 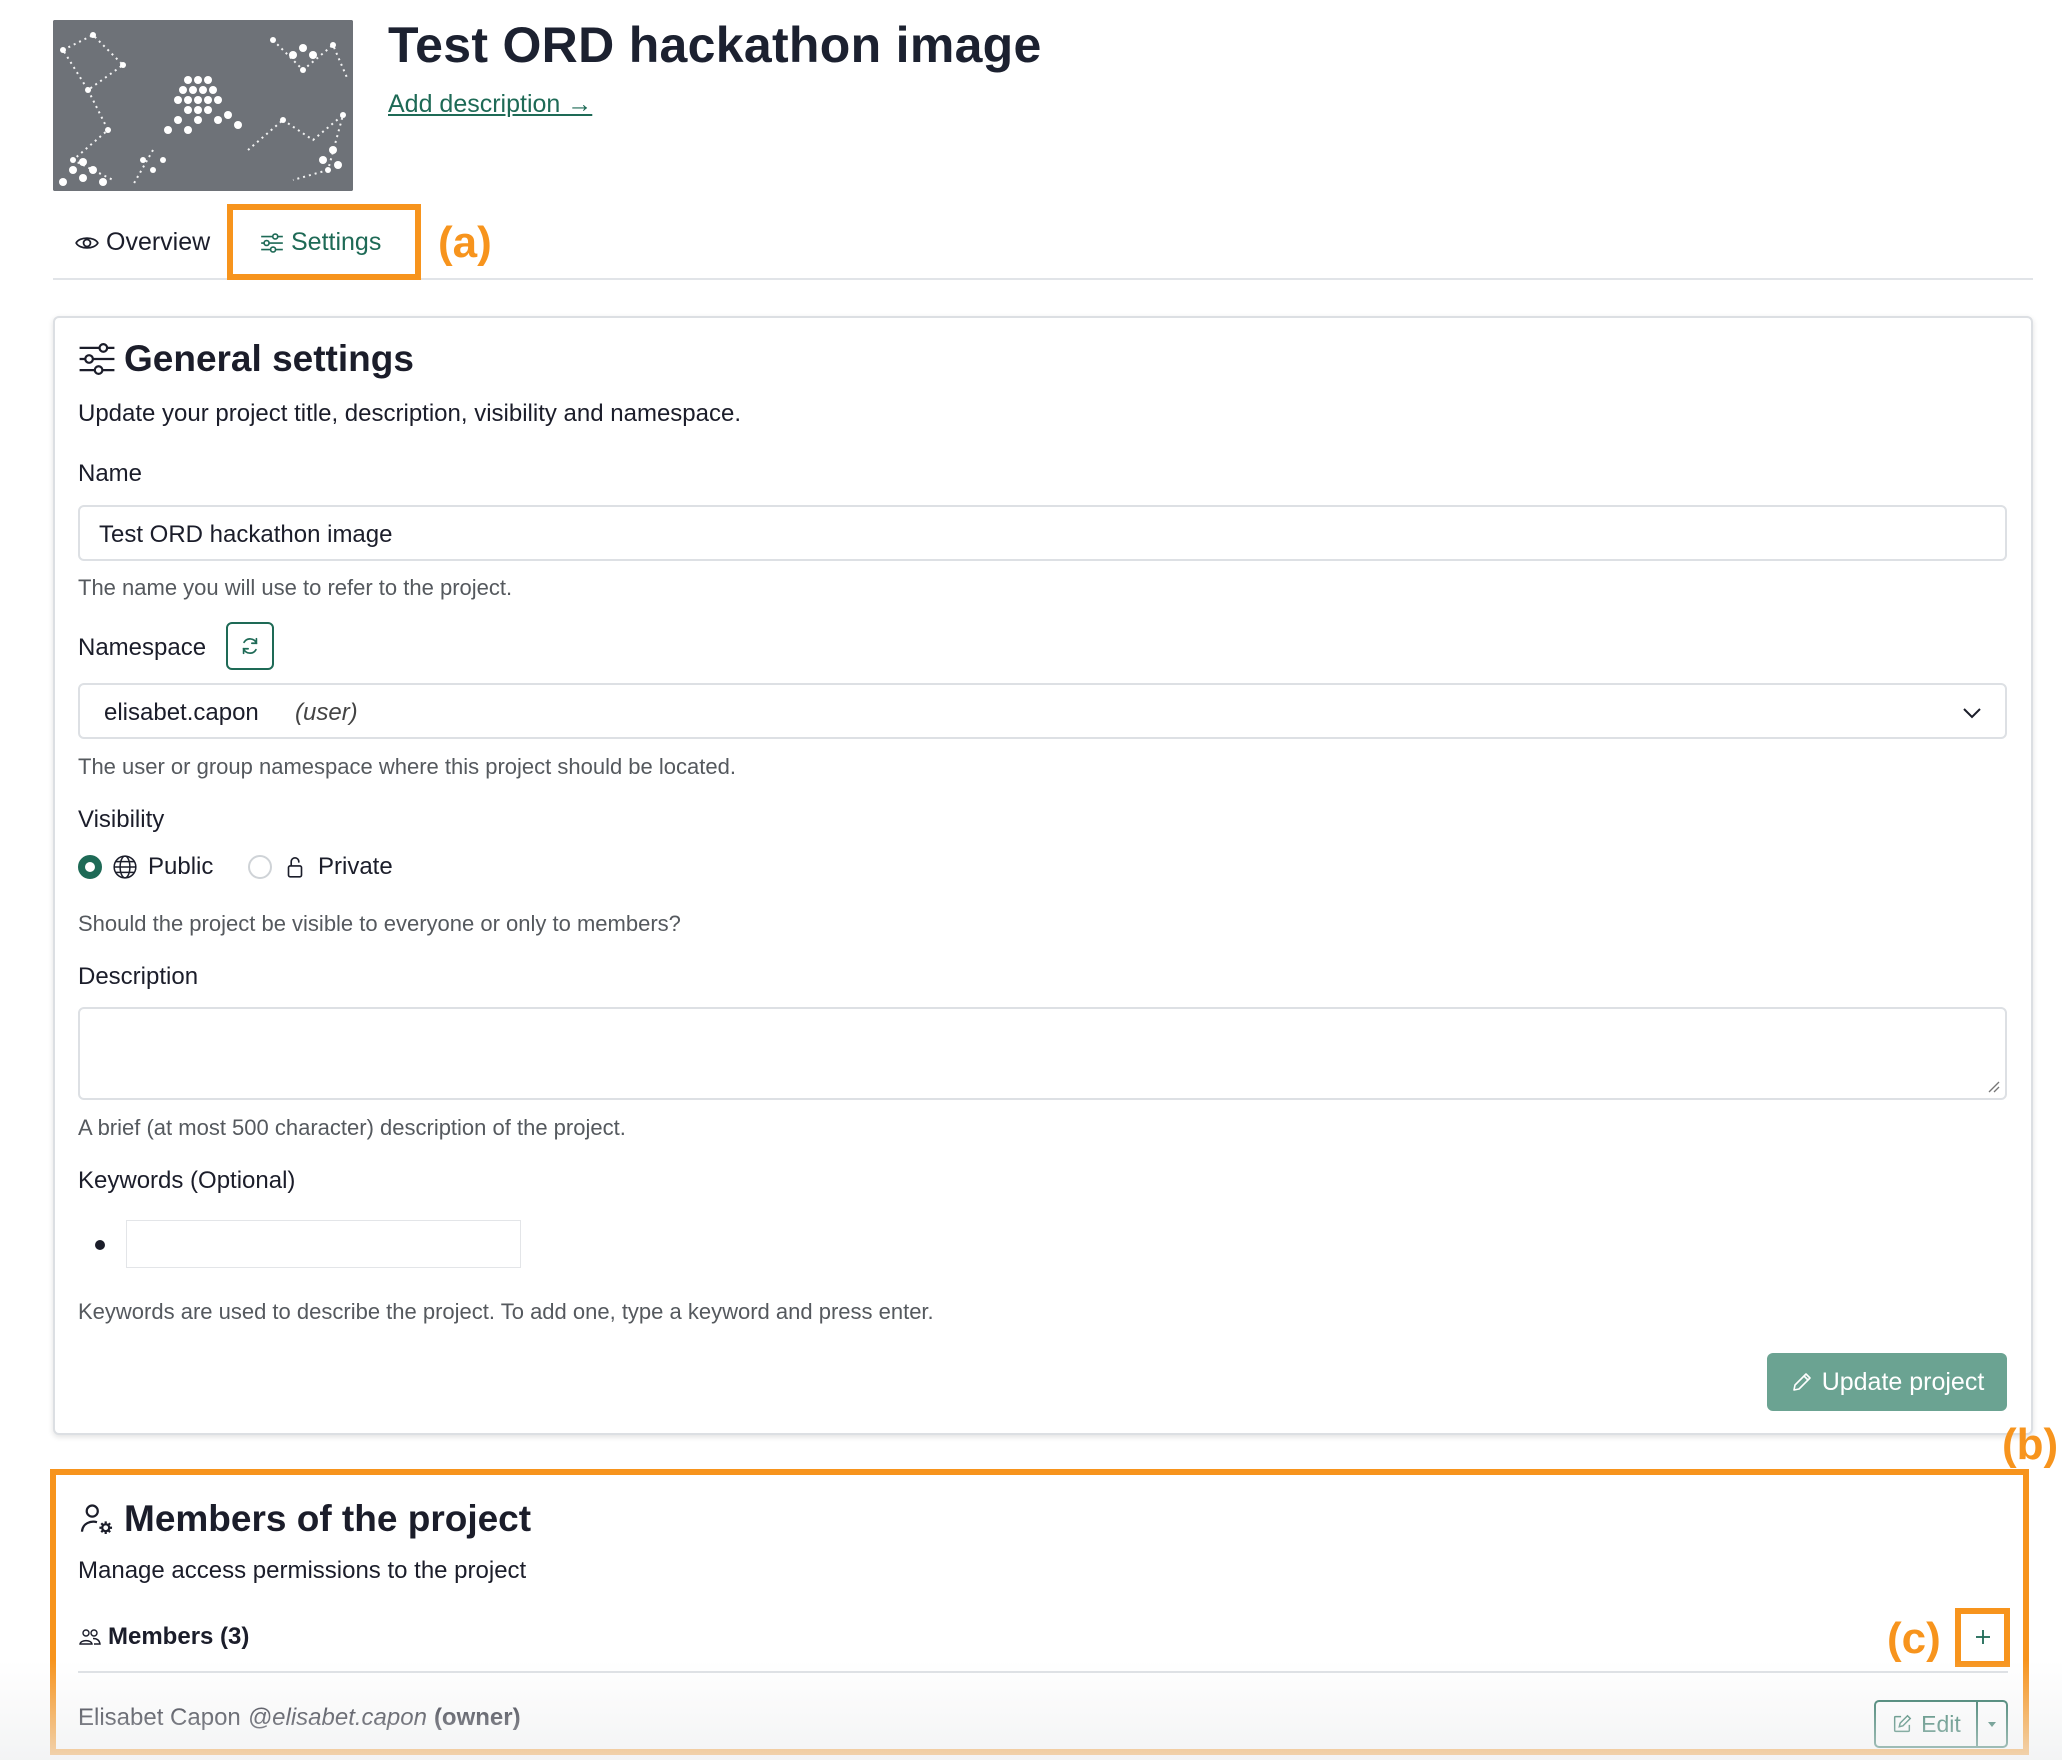 What do you see at coordinates (1914, 1638) in the screenshot?
I see `annotation-label-c: (c)` at bounding box center [1914, 1638].